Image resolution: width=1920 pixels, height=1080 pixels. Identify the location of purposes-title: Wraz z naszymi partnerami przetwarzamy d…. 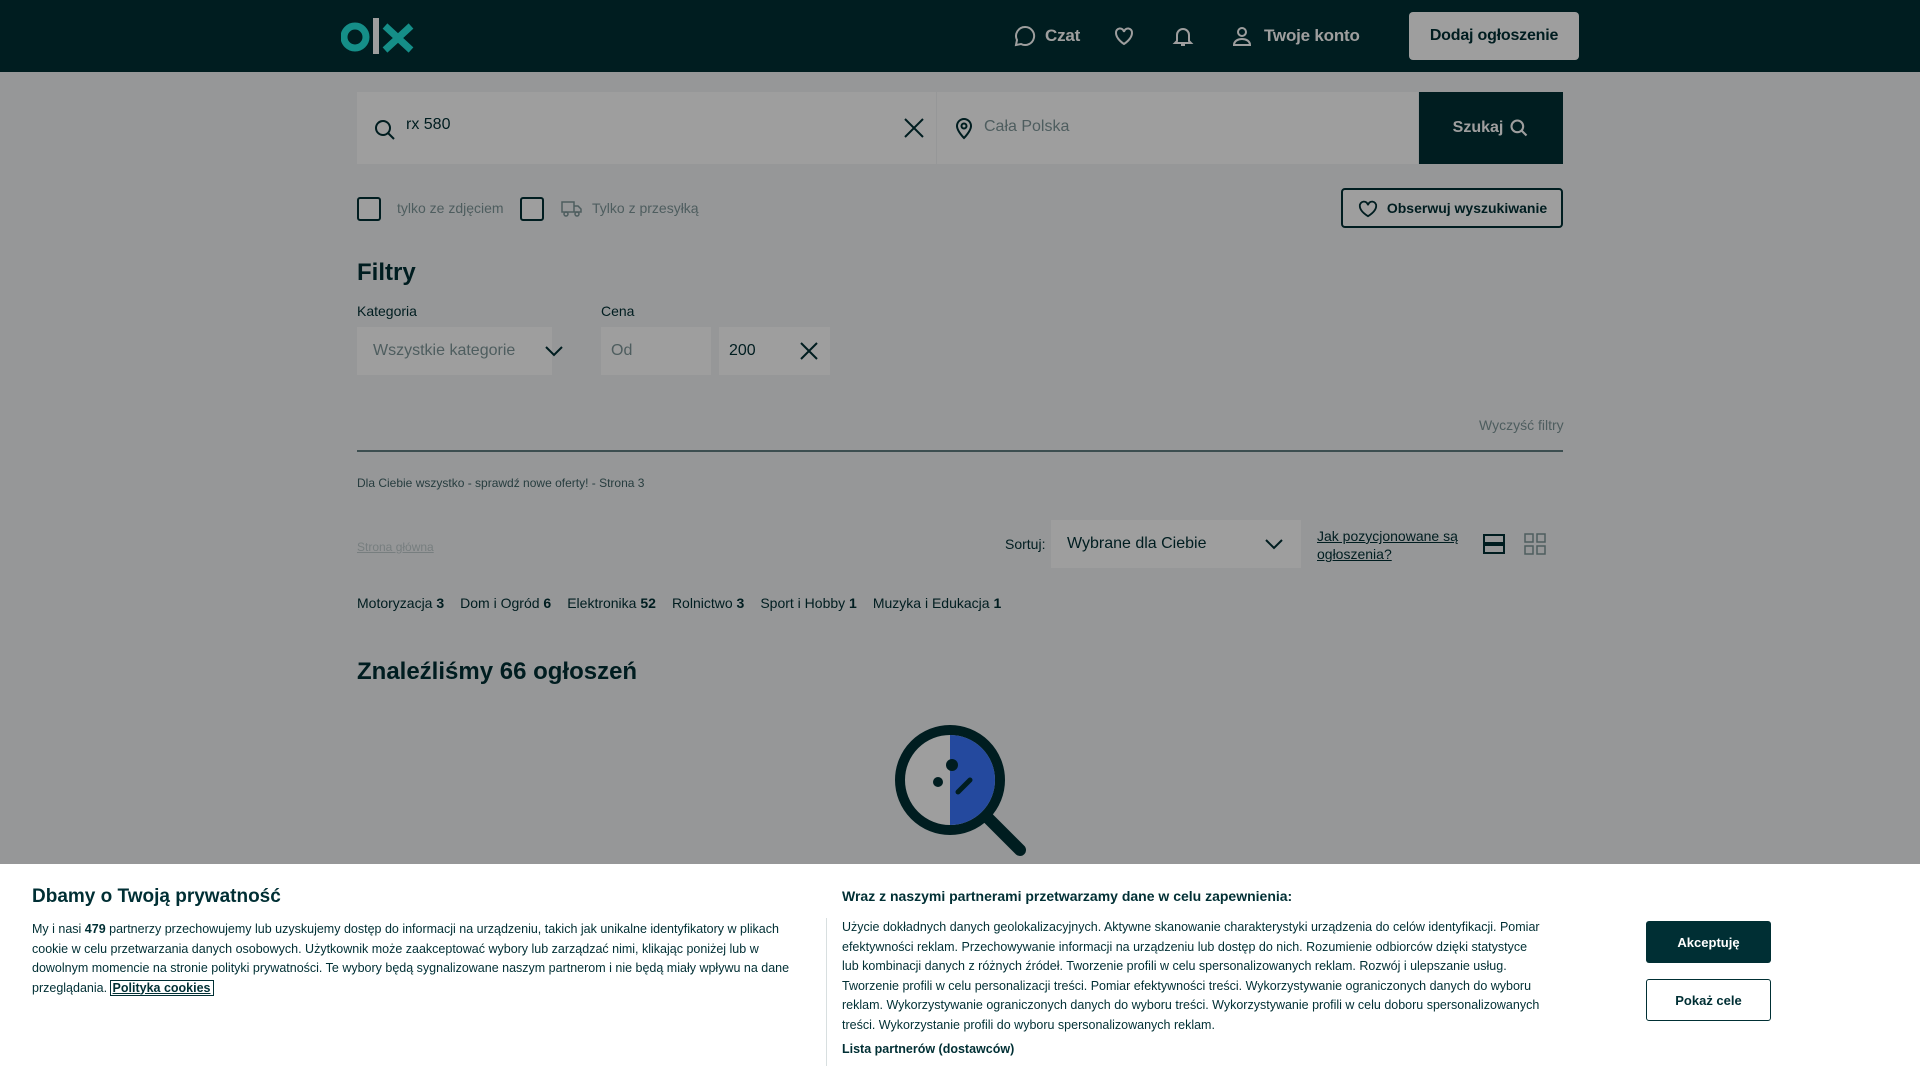
(1067, 896).